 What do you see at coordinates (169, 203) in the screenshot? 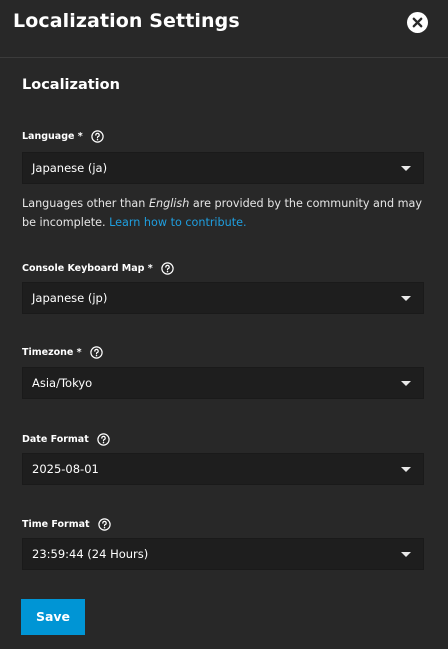
I see `hint-emphasis: English` at bounding box center [169, 203].